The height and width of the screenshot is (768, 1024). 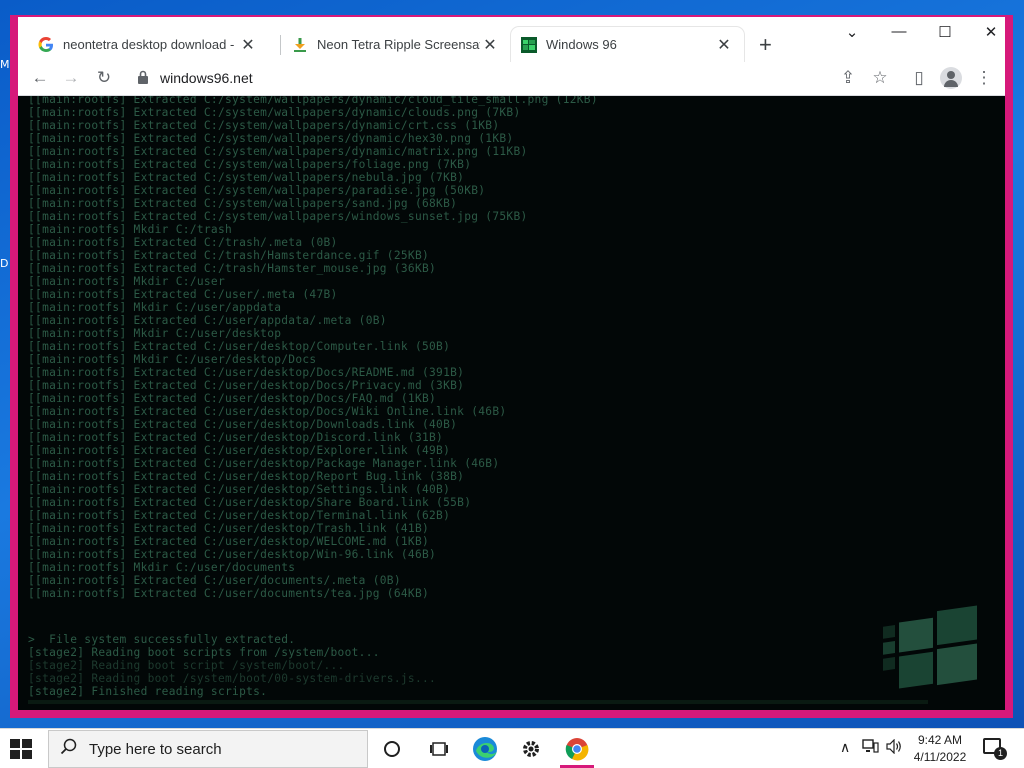 I want to click on tab-title: Neon Tetra Ripple Screensaver (F, so click(x=398, y=44).